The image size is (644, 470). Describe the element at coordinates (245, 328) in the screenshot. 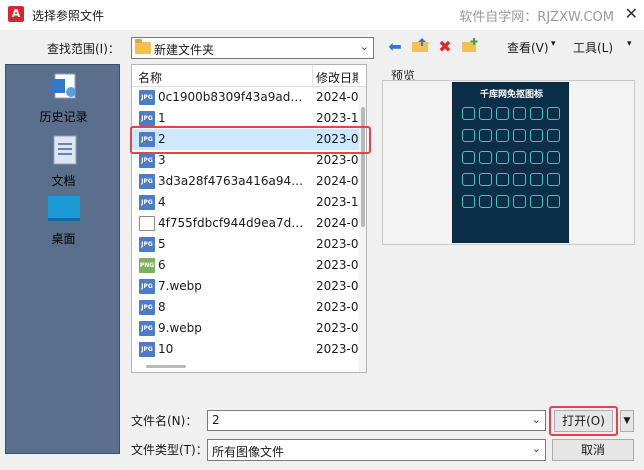

I see `file-row: JPG 9.webp 2023-0` at that location.